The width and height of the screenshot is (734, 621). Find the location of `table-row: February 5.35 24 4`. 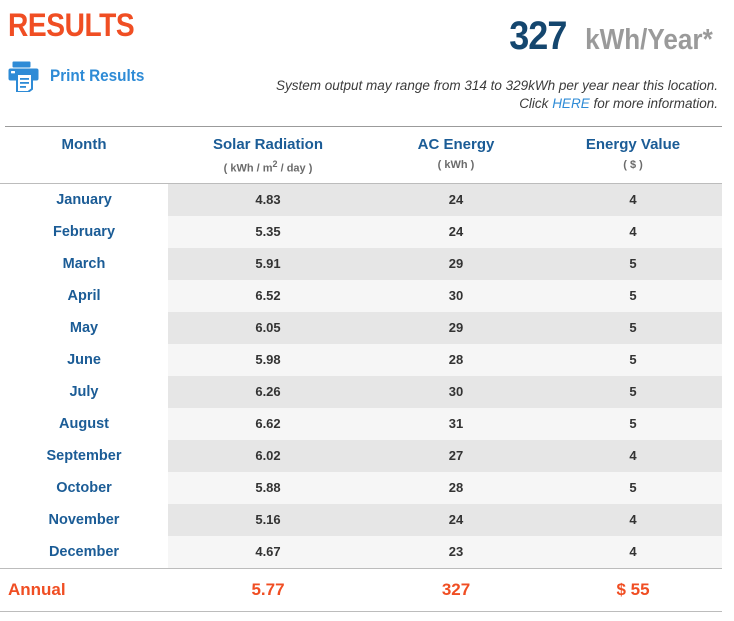

table-row: February 5.35 24 4 is located at coordinates (361, 231).